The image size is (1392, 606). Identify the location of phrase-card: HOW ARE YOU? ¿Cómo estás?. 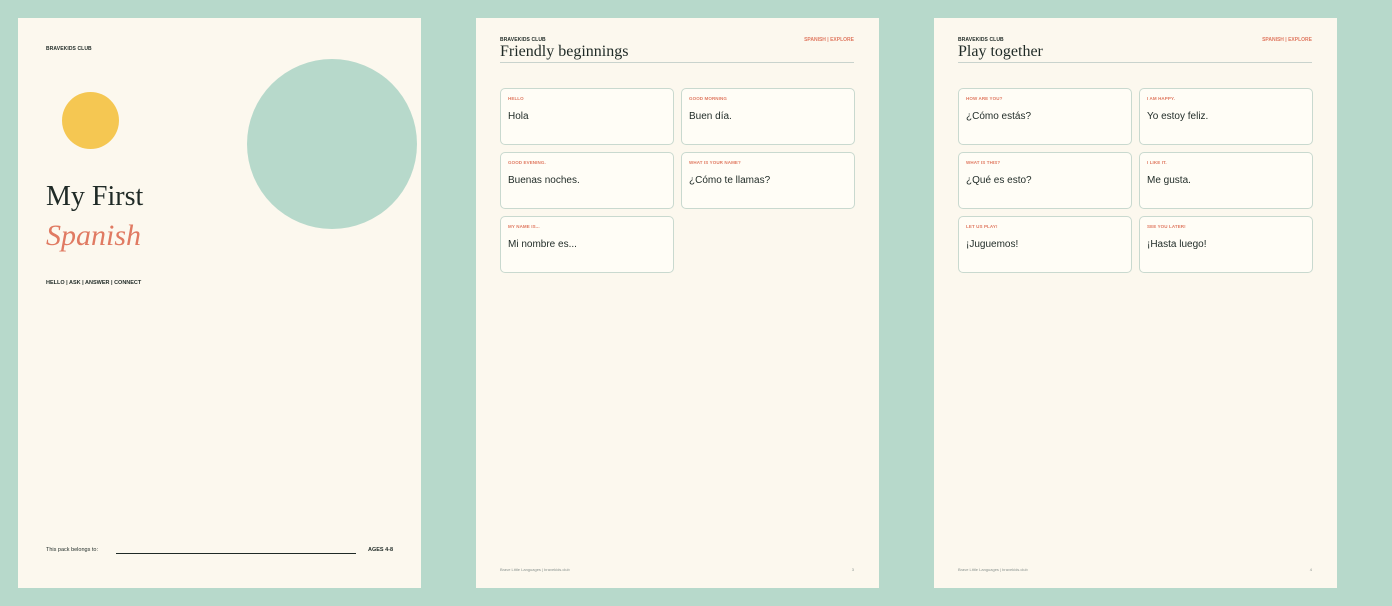
(1045, 116).